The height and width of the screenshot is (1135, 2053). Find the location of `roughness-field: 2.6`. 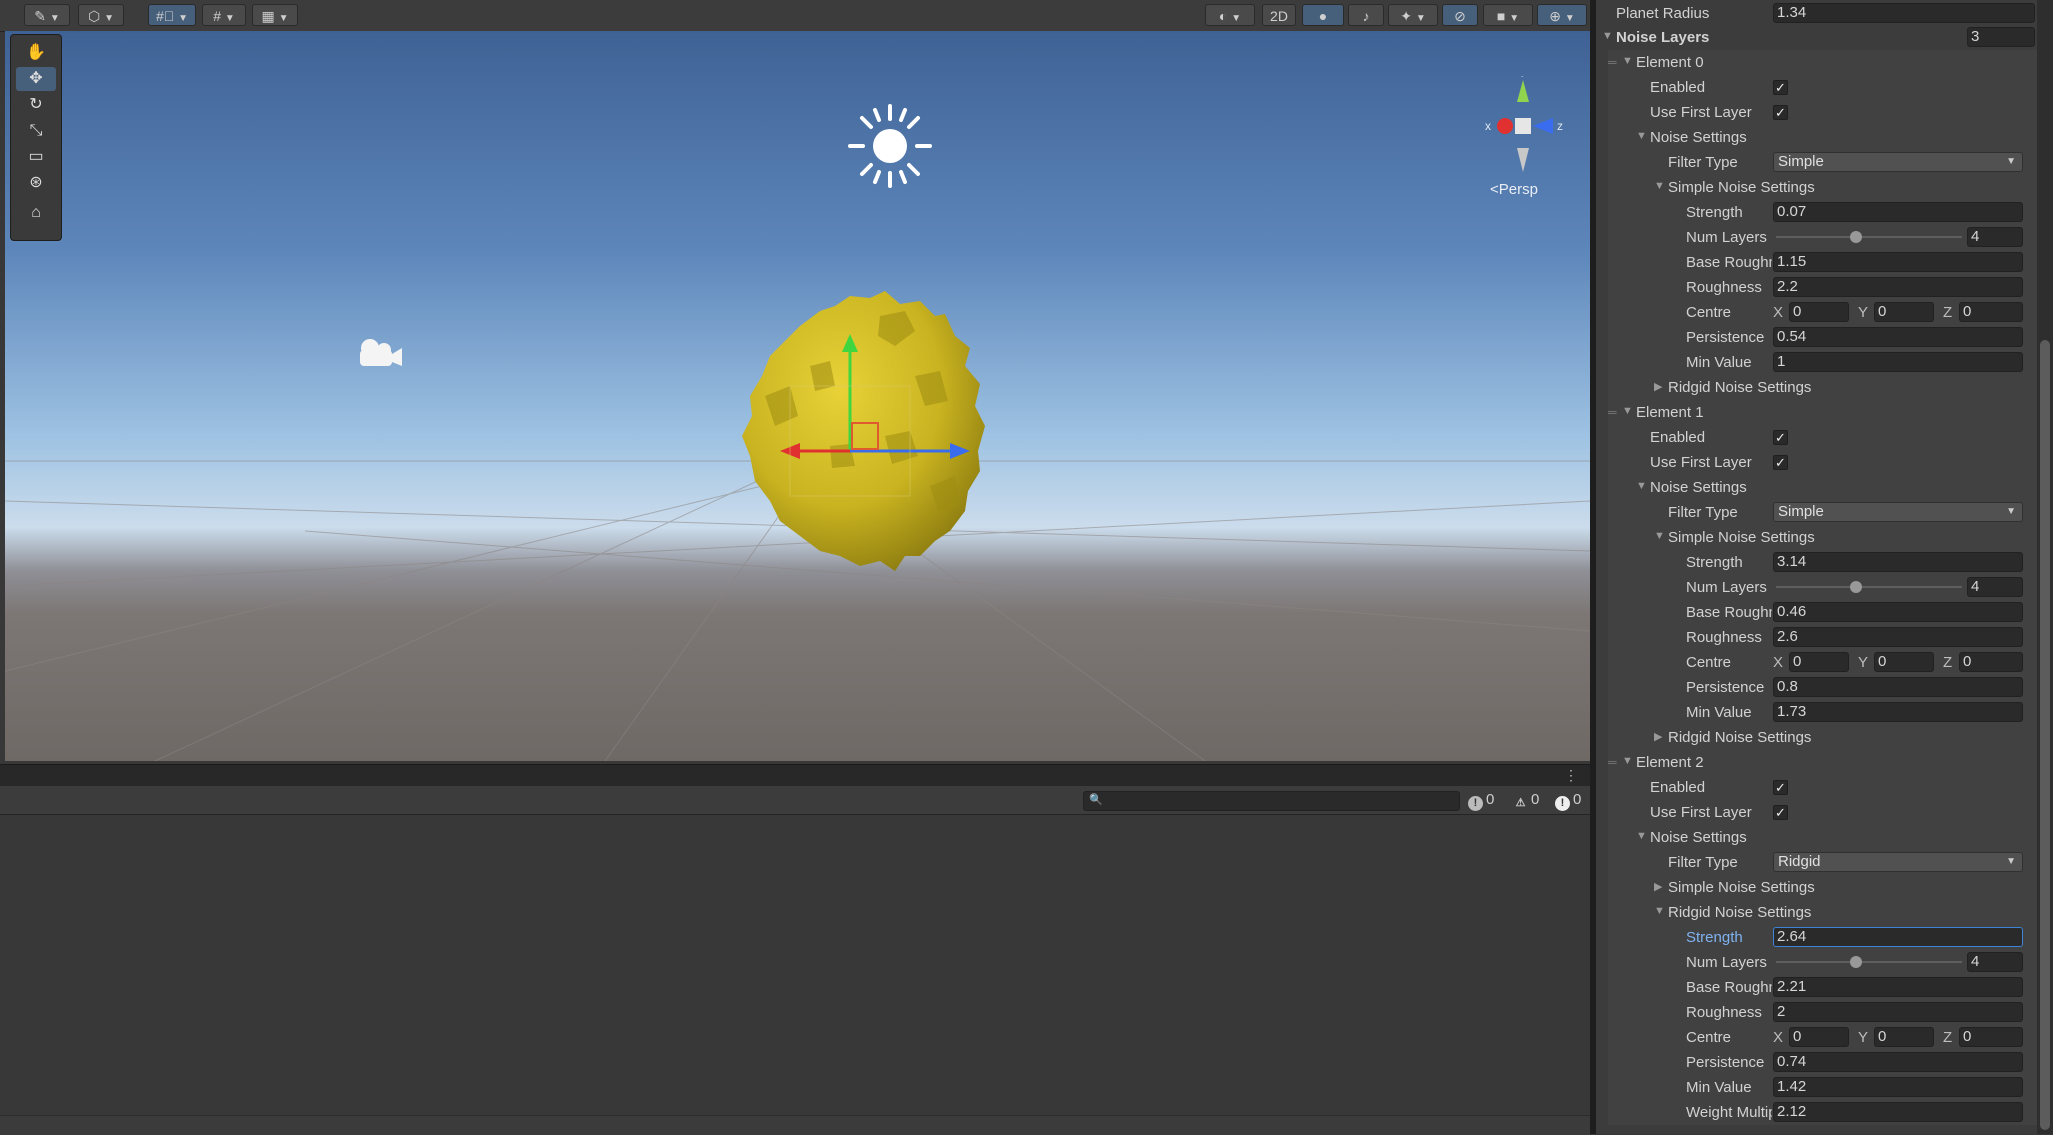

roughness-field: 2.6 is located at coordinates (1898, 637).